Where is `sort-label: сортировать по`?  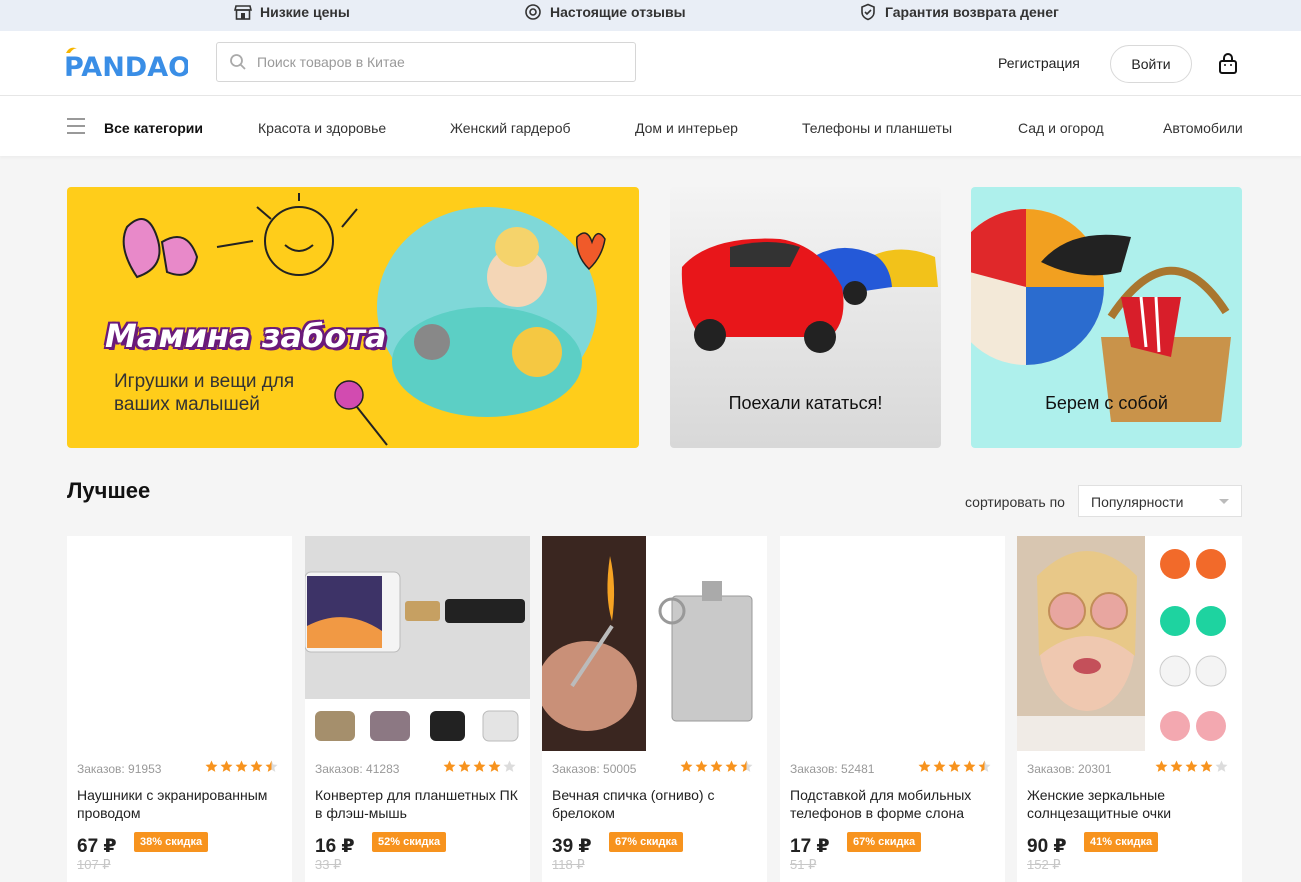
sort-label: сортировать по is located at coordinates (1015, 502).